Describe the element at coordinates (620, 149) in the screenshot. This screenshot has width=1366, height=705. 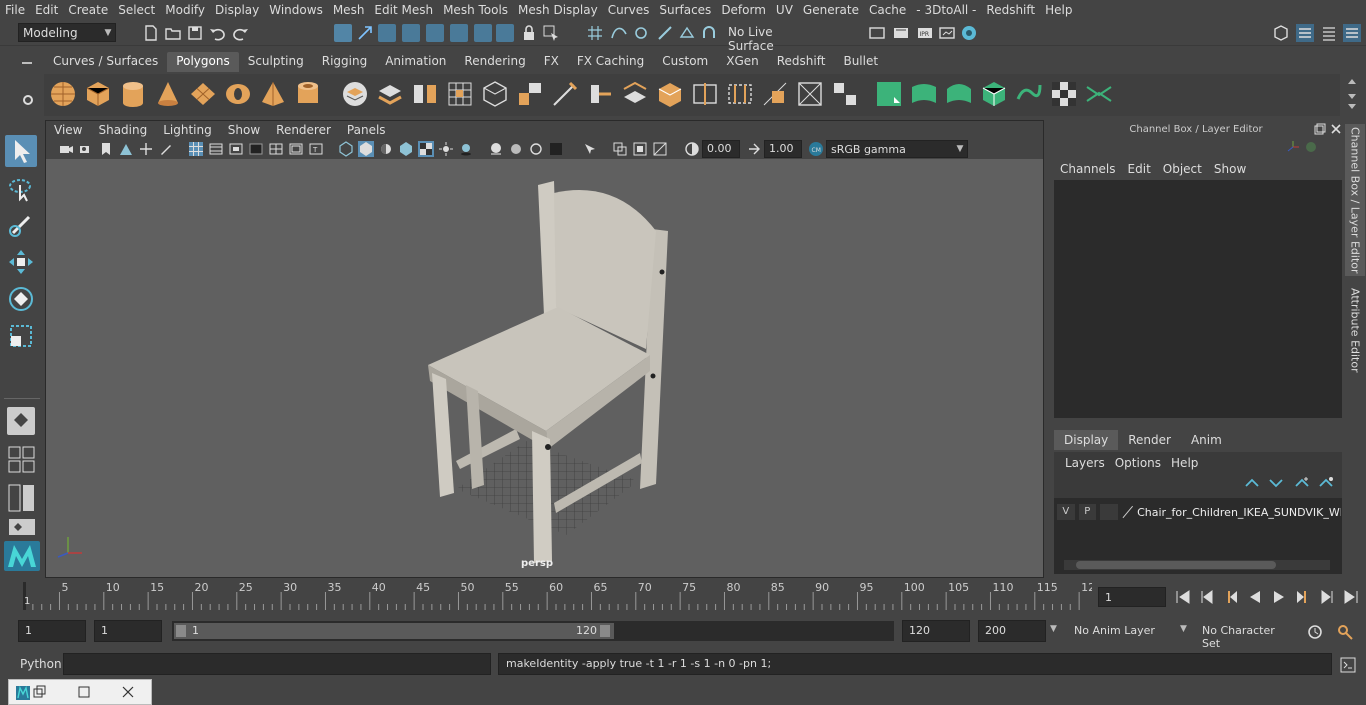
I see `x-ray-icon` at that location.